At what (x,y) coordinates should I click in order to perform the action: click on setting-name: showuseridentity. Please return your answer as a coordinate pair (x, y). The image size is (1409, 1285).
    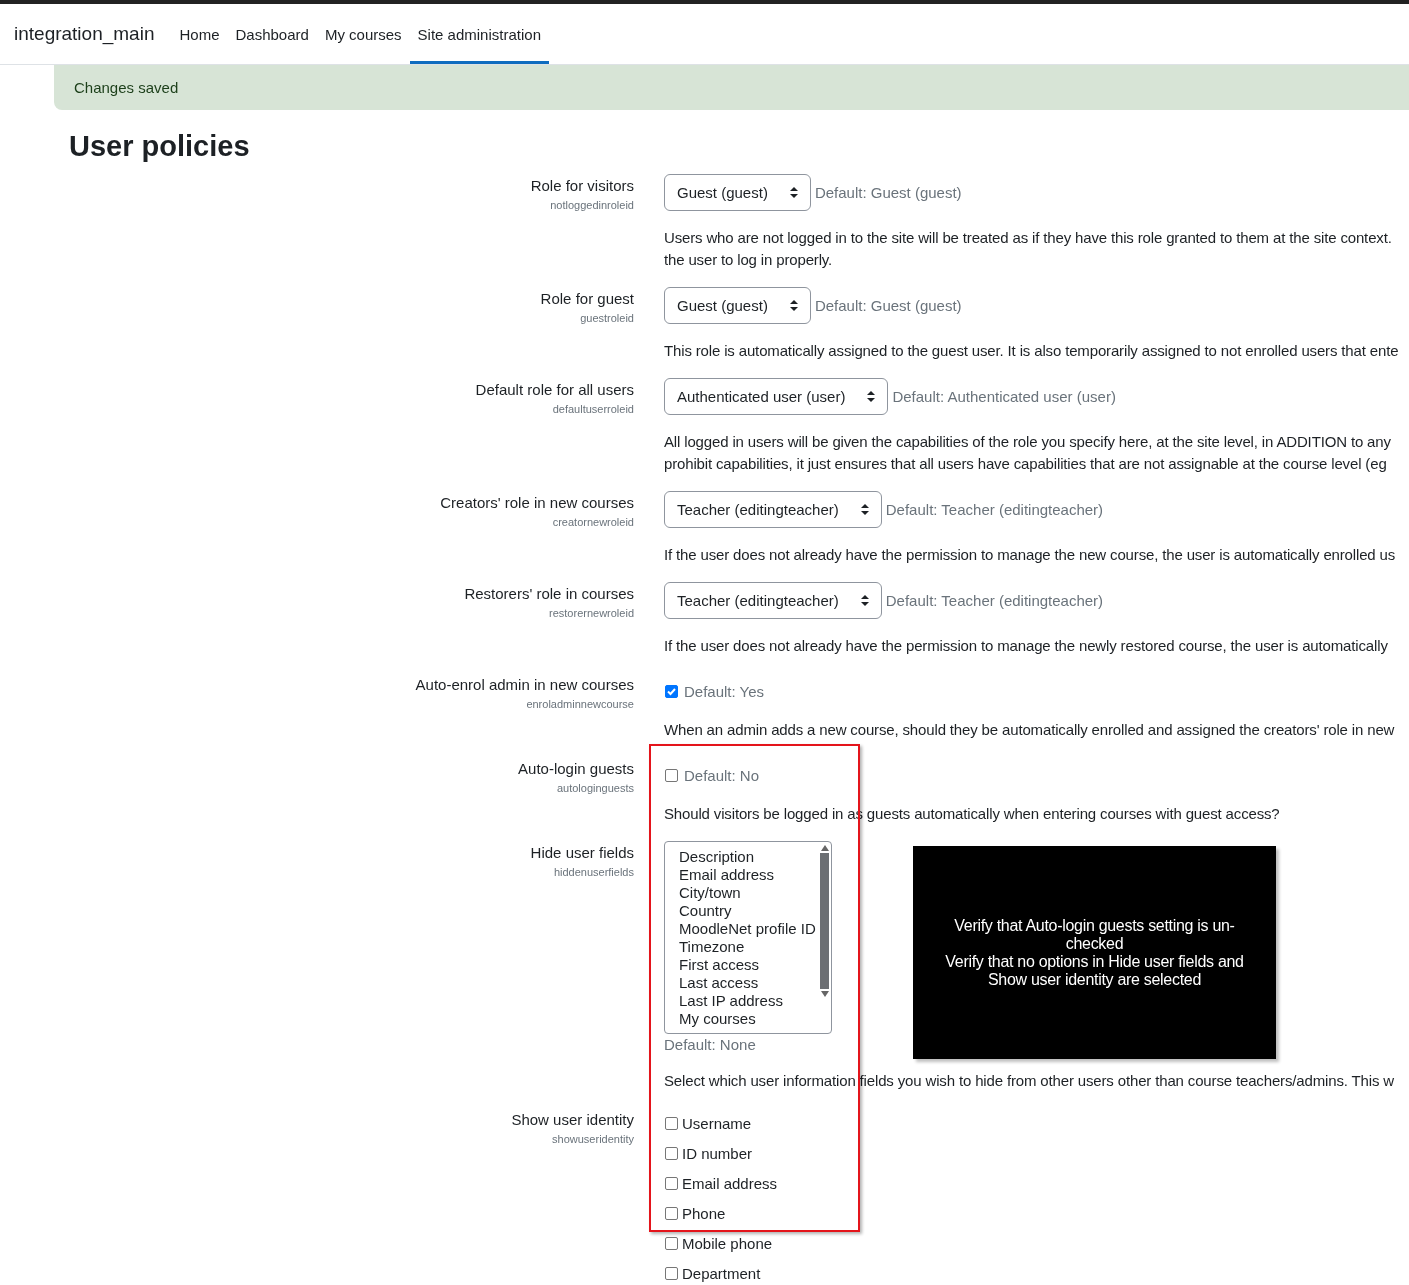
    Looking at the image, I should click on (592, 1139).